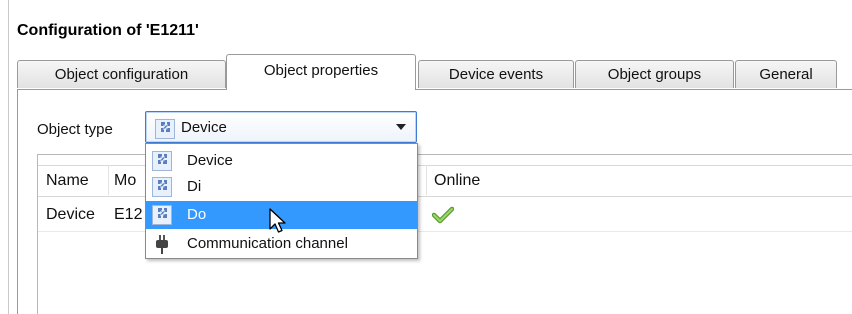 The image size is (852, 314). Describe the element at coordinates (128, 214) in the screenshot. I see `cell-model: E12` at that location.